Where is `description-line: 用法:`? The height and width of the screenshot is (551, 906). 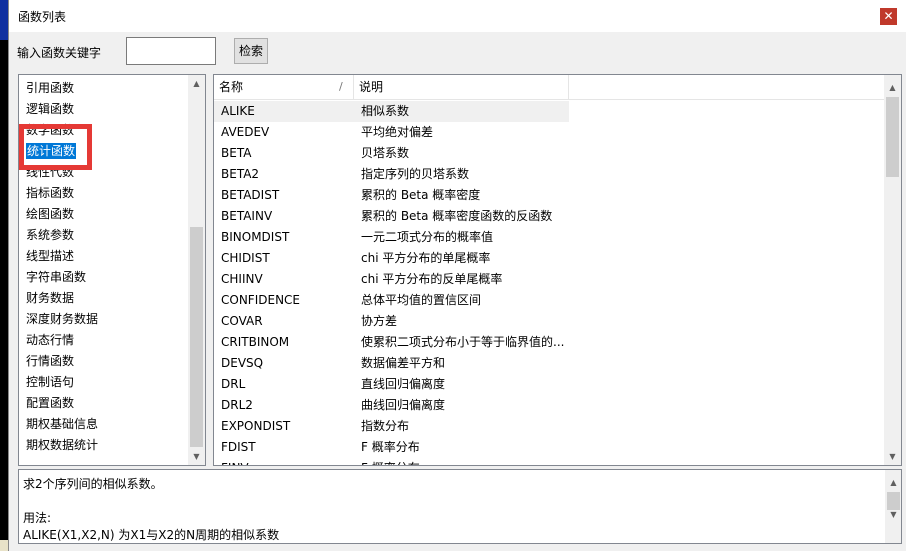 description-line: 用法: is located at coordinates (37, 518).